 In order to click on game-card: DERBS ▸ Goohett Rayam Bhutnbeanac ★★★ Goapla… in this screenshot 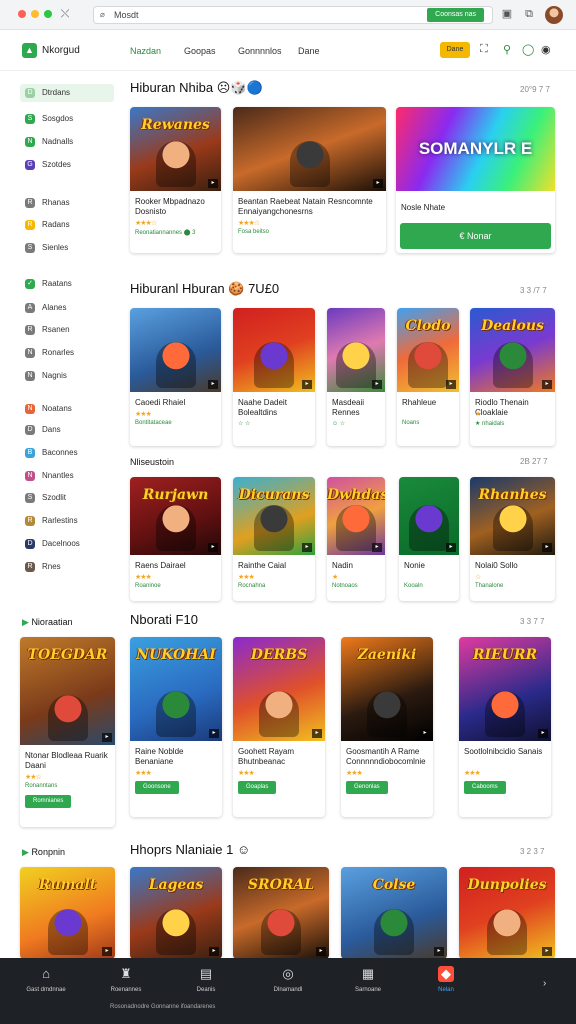, I will do `click(279, 727)`.